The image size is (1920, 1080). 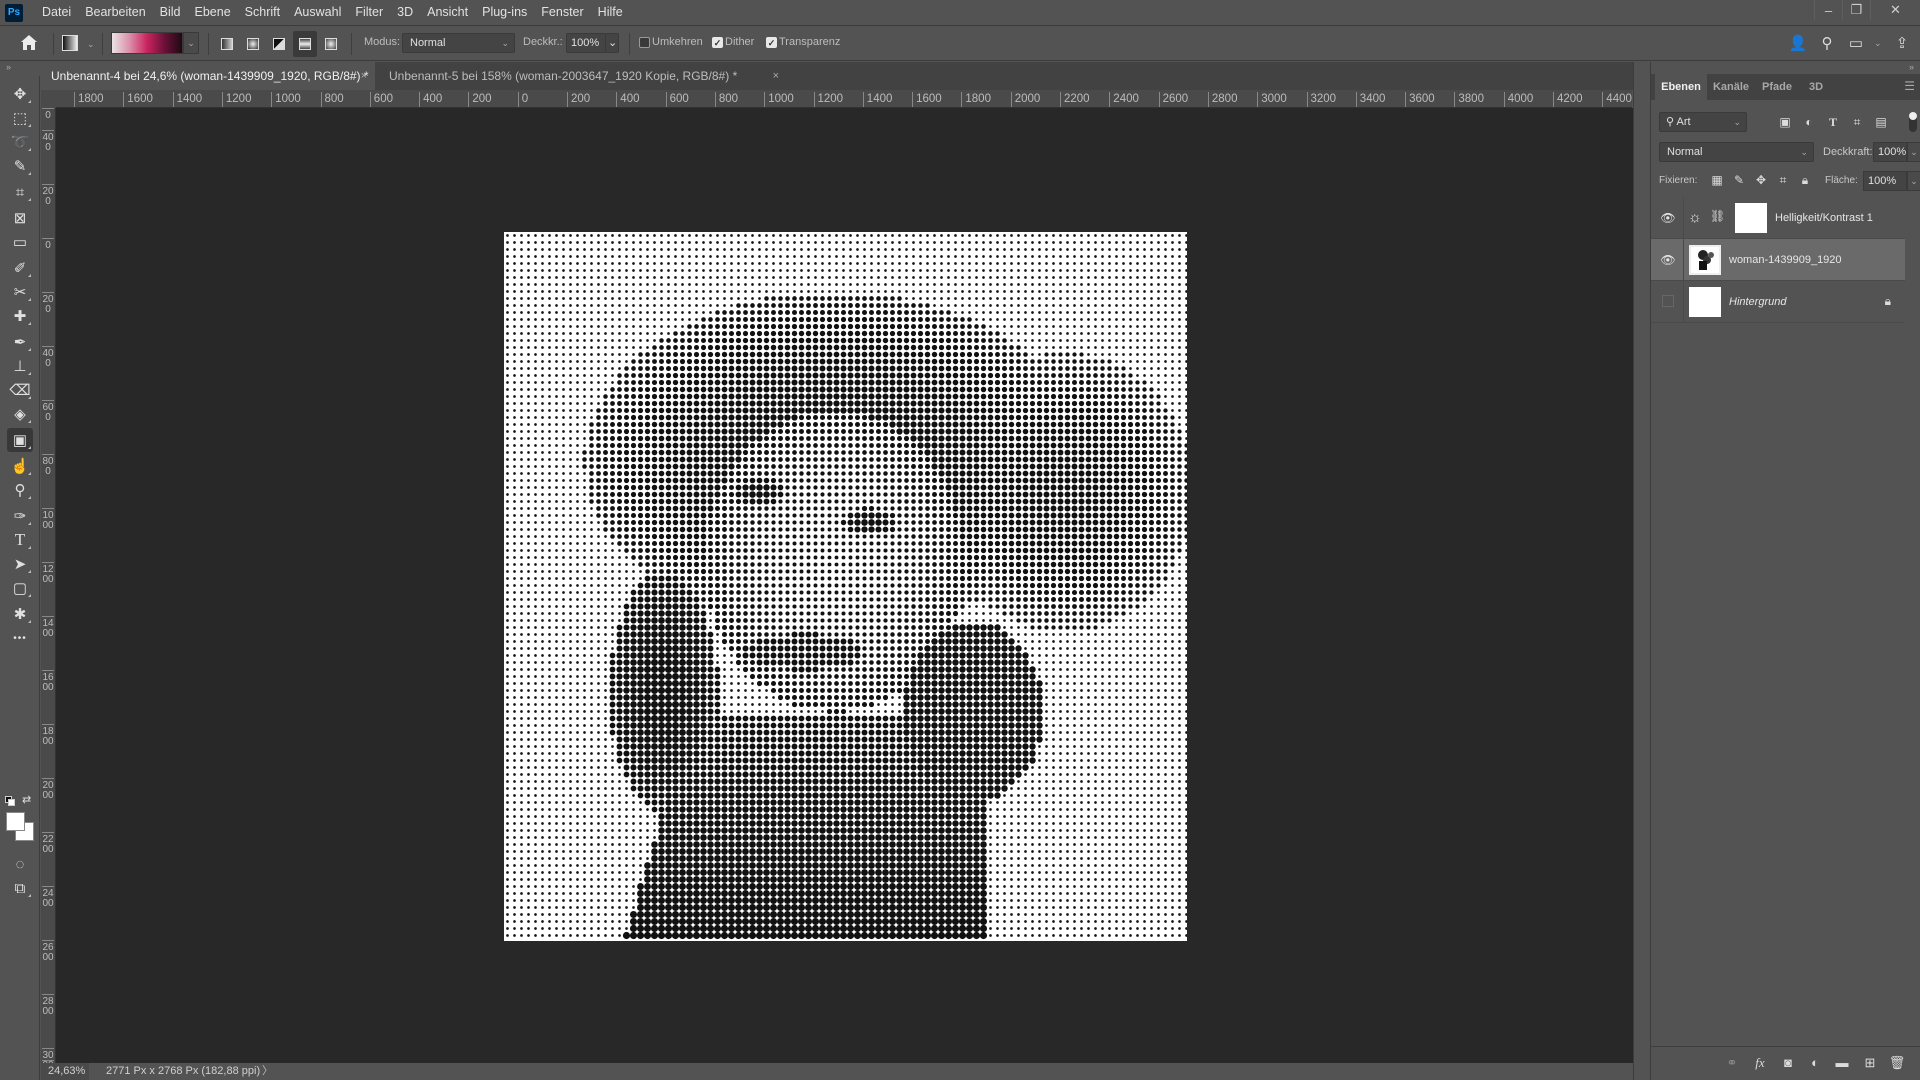 What do you see at coordinates (612, 43) in the screenshot?
I see `opacity-dropdown: ⌄` at bounding box center [612, 43].